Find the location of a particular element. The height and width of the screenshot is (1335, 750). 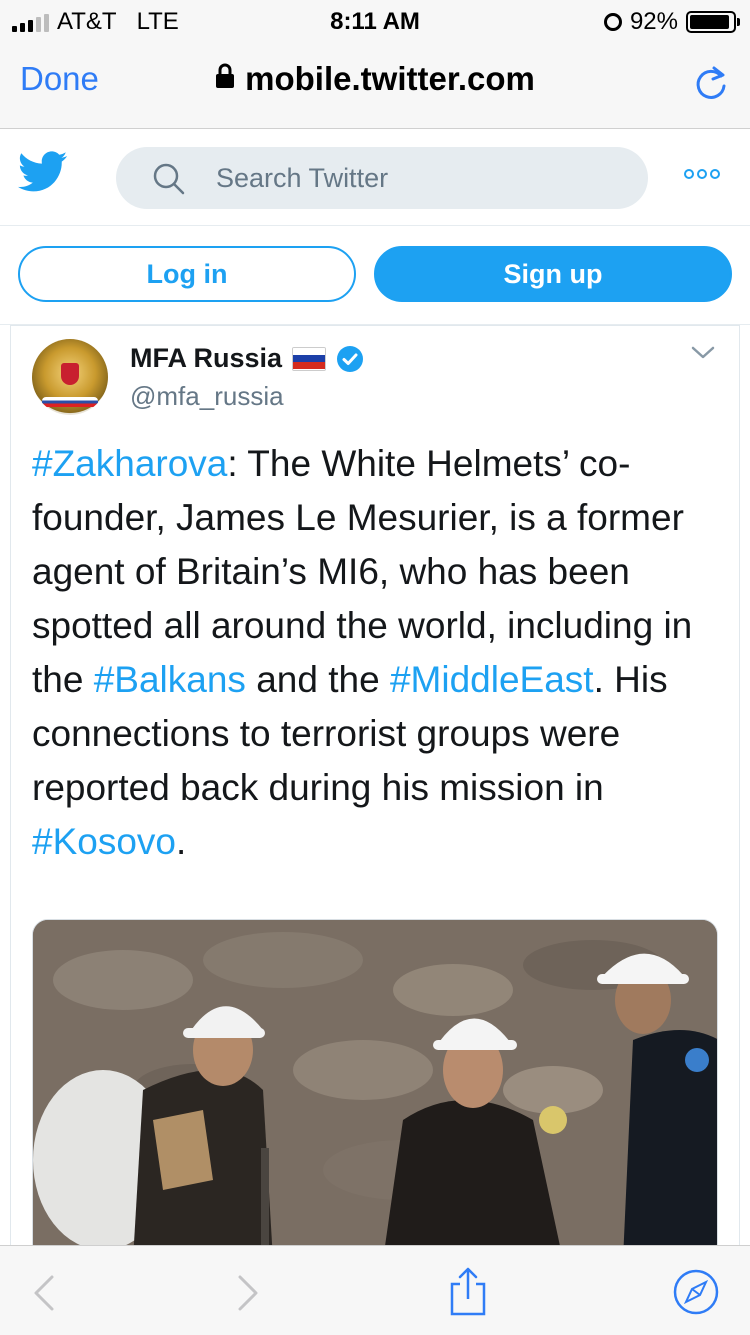

alarm-icon is located at coordinates (612, 22).